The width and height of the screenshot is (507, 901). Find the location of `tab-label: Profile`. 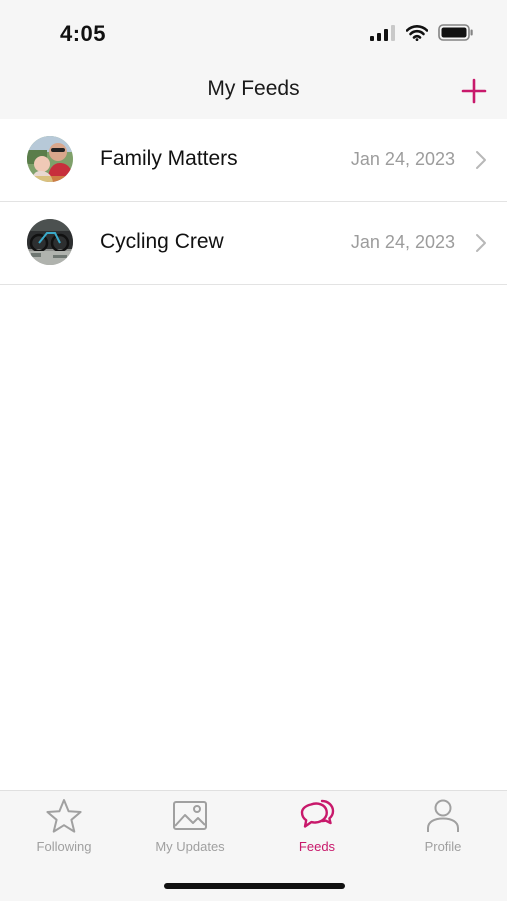

tab-label: Profile is located at coordinates (443, 846).